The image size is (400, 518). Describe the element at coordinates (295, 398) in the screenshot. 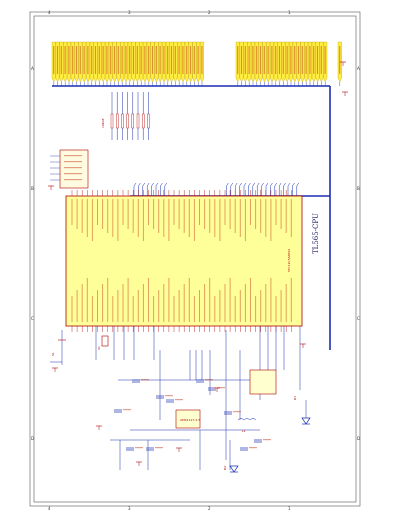

I see `led-label: D1` at that location.